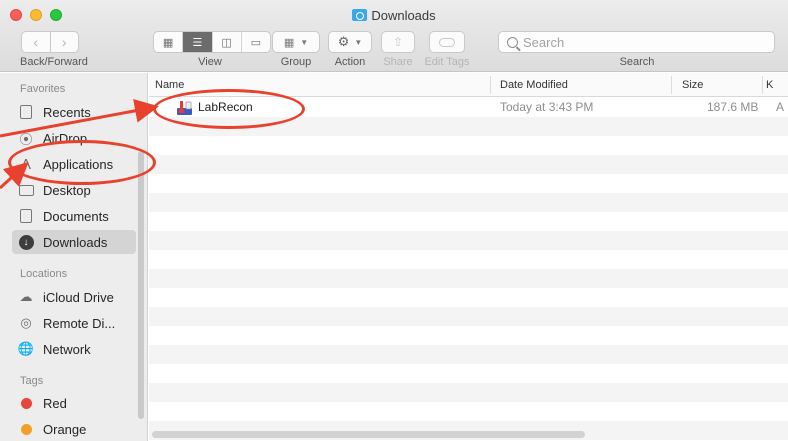  What do you see at coordinates (14, 175) in the screenshot?
I see `annotation-arrow-to-applications` at bounding box center [14, 175].